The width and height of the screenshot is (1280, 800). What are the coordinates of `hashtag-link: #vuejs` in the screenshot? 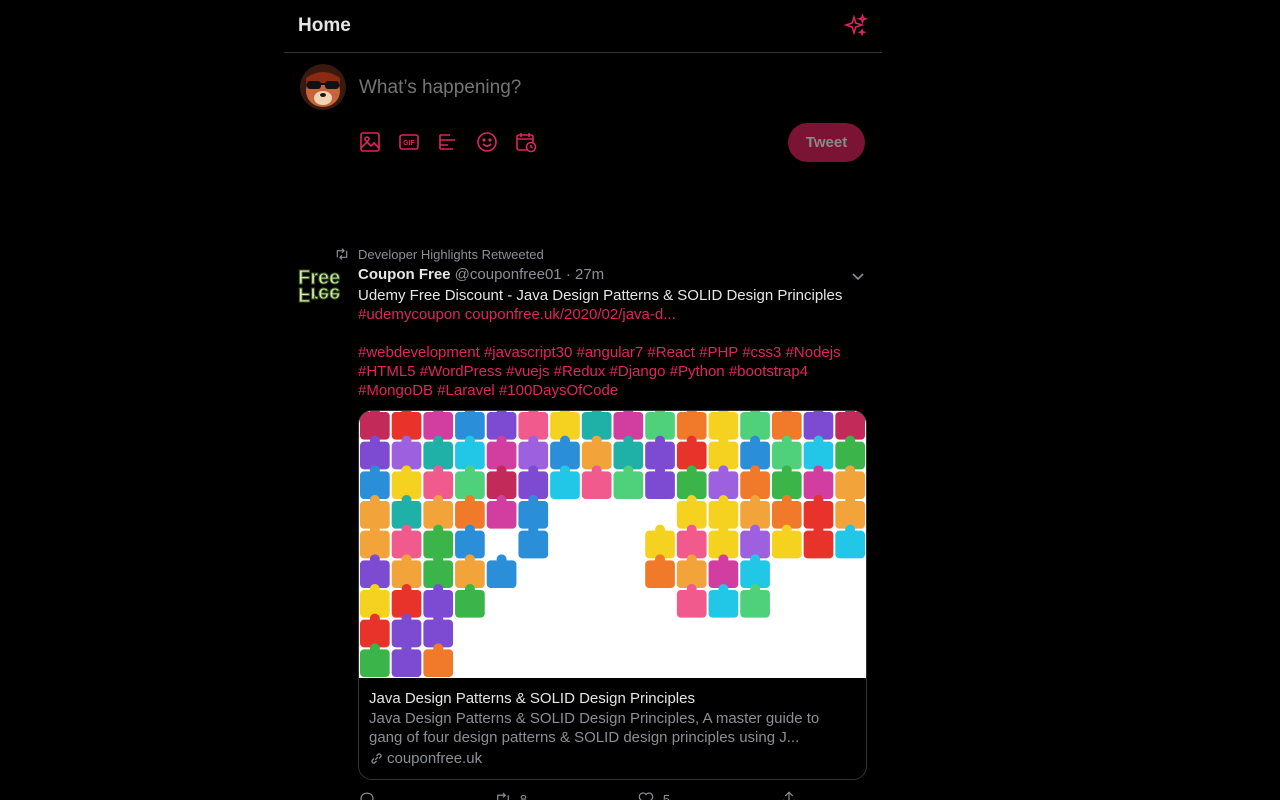 It's located at (527, 371).